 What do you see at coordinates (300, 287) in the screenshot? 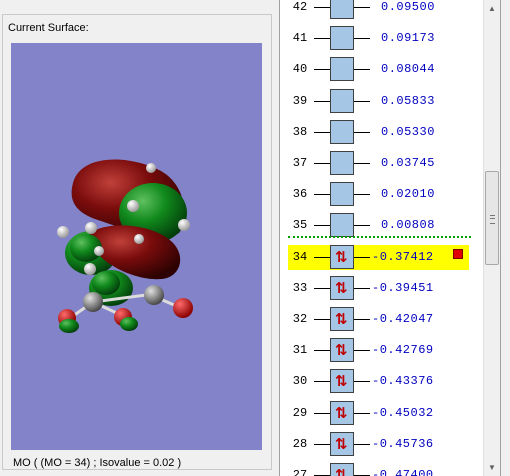
I see `mo-index-label: 33` at bounding box center [300, 287].